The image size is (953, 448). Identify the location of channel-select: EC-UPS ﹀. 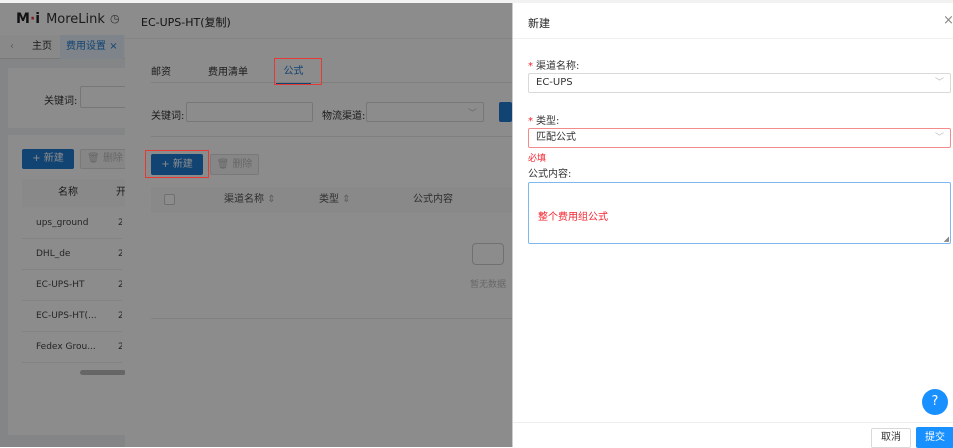
(739, 83).